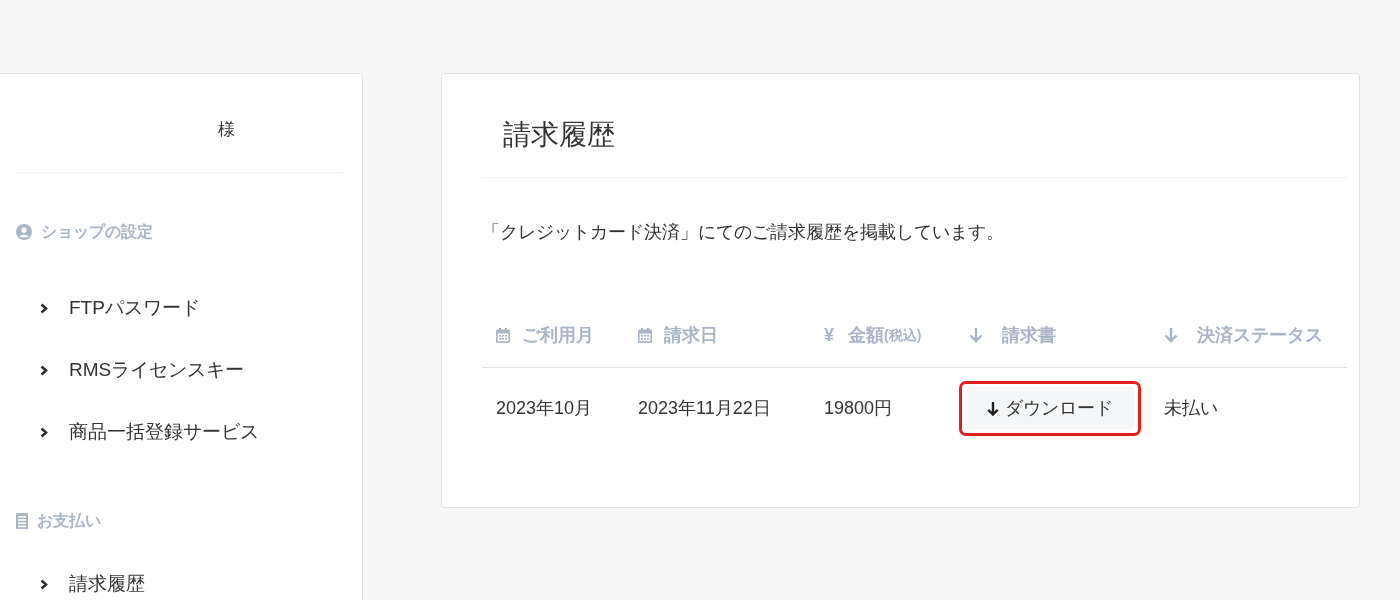  What do you see at coordinates (22, 521) in the screenshot?
I see `list-icon` at bounding box center [22, 521].